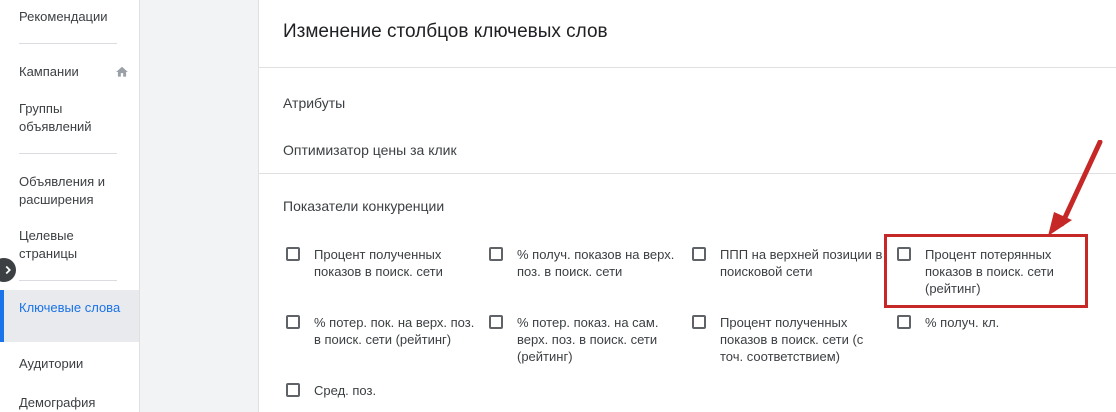  I want to click on sidebar-item-audiences: Аудитории, so click(69, 364).